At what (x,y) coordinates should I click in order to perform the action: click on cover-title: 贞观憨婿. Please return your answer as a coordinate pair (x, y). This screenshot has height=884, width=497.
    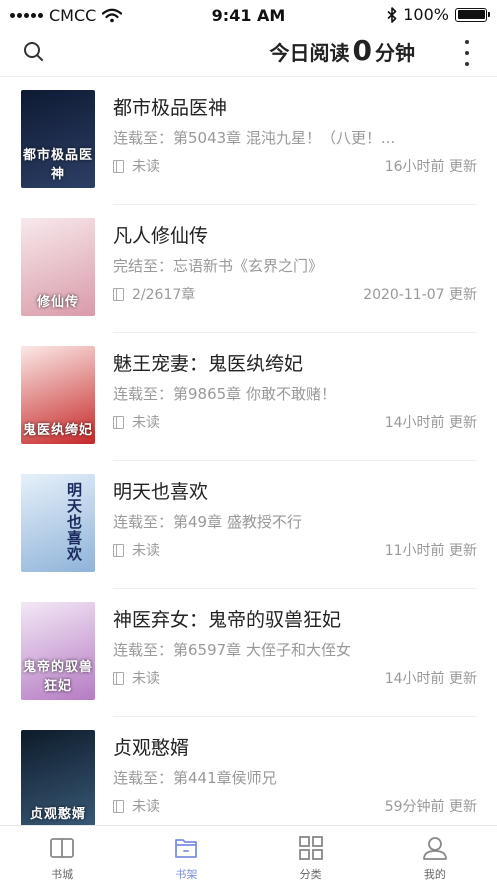
    Looking at the image, I should click on (57, 814).